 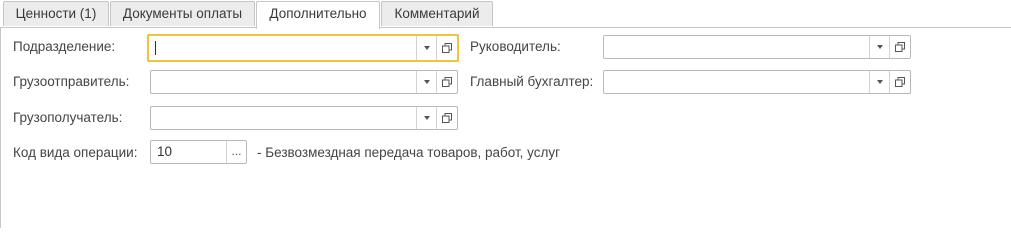 I want to click on tab-additional: Дополнительно, so click(x=318, y=15).